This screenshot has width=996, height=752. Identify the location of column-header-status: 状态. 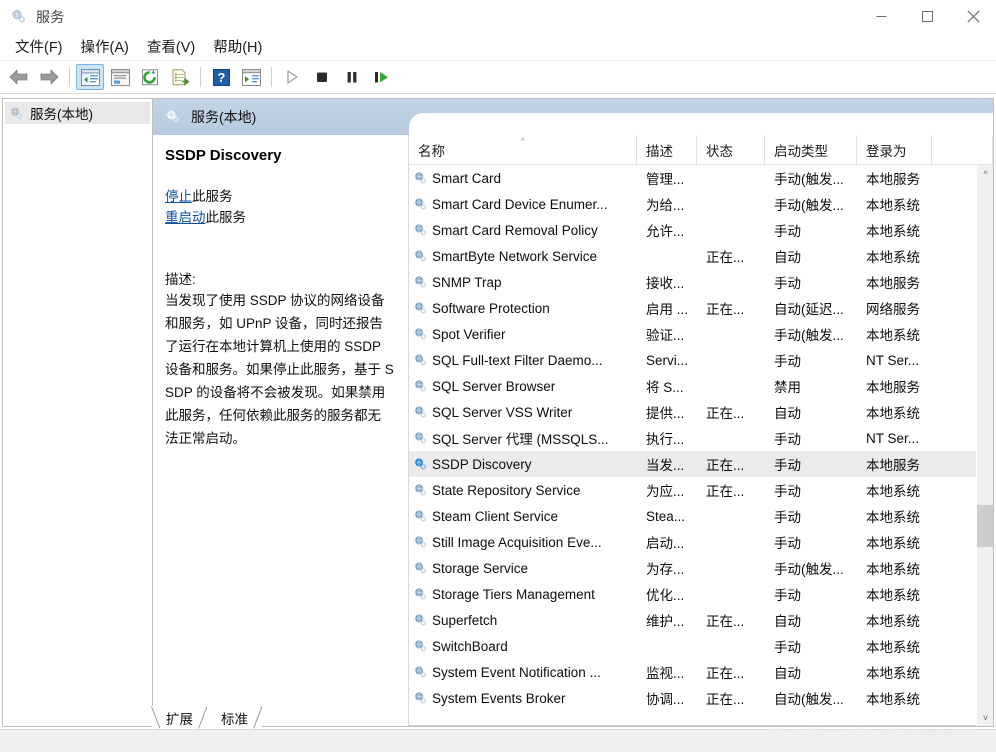
(731, 149).